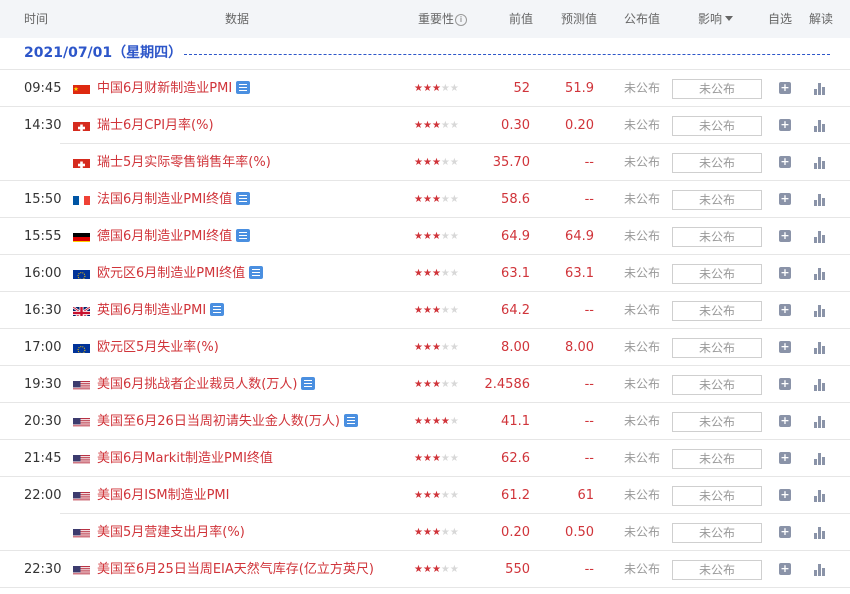 The image size is (850, 594). What do you see at coordinates (515, 347) in the screenshot?
I see `previous-value: 8.00` at bounding box center [515, 347].